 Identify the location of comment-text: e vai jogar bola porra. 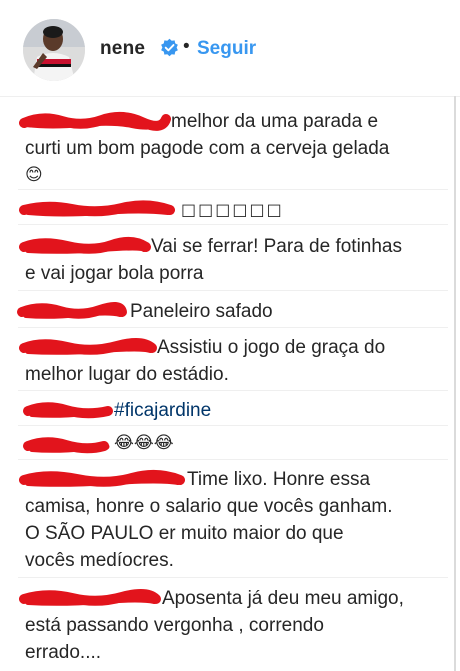
(114, 273).